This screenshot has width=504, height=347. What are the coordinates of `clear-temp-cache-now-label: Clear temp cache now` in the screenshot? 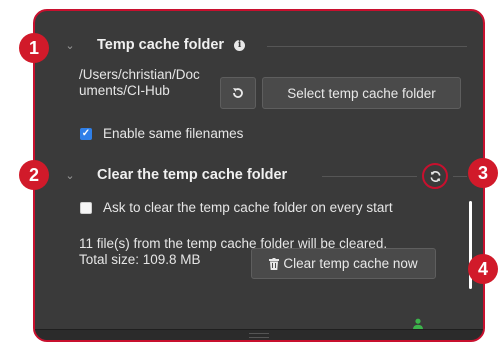 It's located at (350, 263).